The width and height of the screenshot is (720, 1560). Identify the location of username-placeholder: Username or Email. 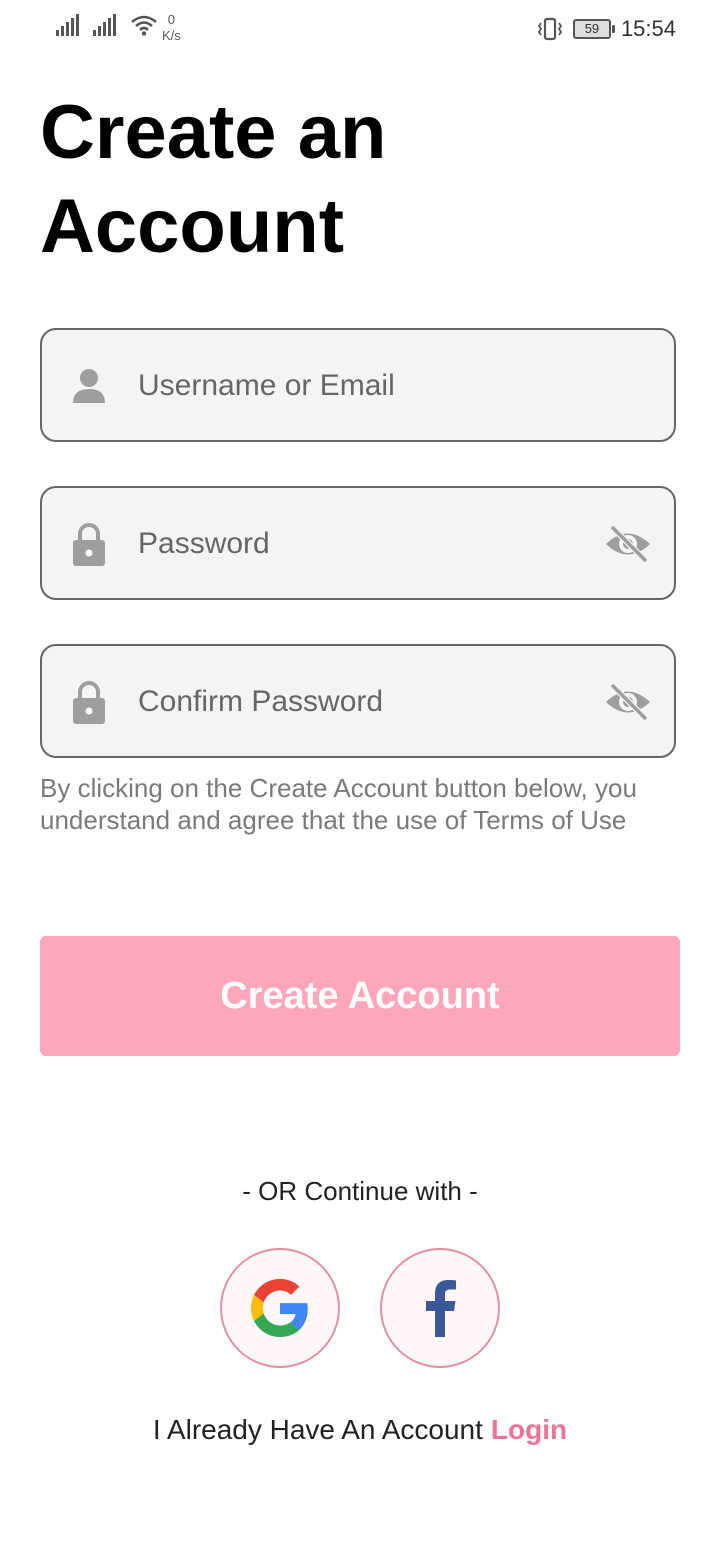
(266, 385).